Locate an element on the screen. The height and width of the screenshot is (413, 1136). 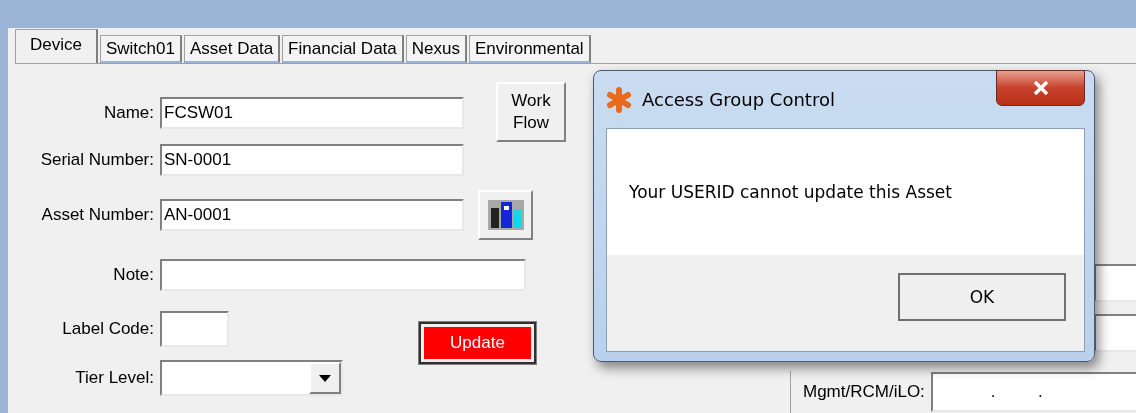
tab: Financial Data is located at coordinates (343, 49).